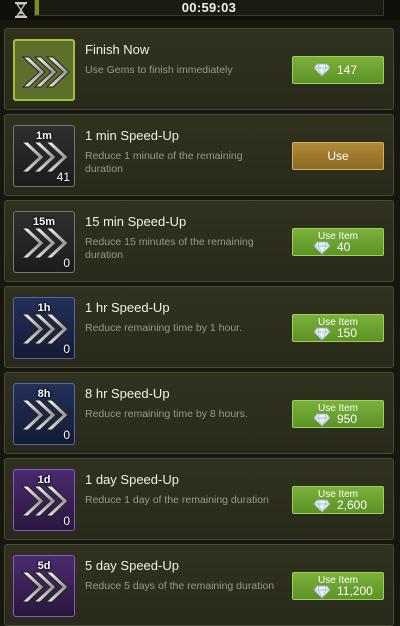  I want to click on item-count: 41, so click(63, 177).